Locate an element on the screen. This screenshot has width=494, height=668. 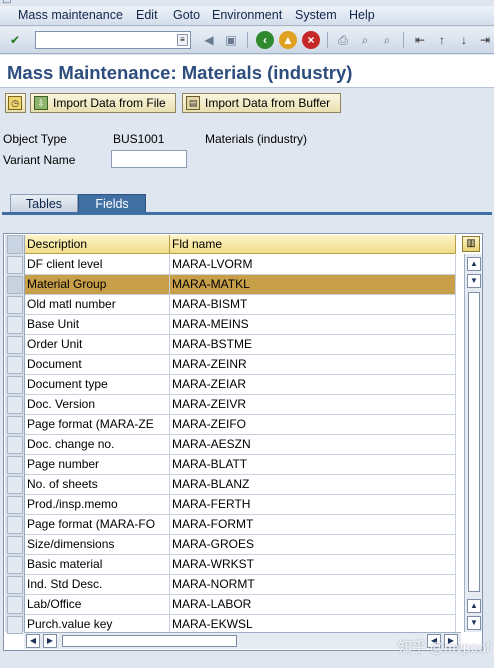
cell-description: Page format (MARA-ZE is located at coordinates (97, 424).